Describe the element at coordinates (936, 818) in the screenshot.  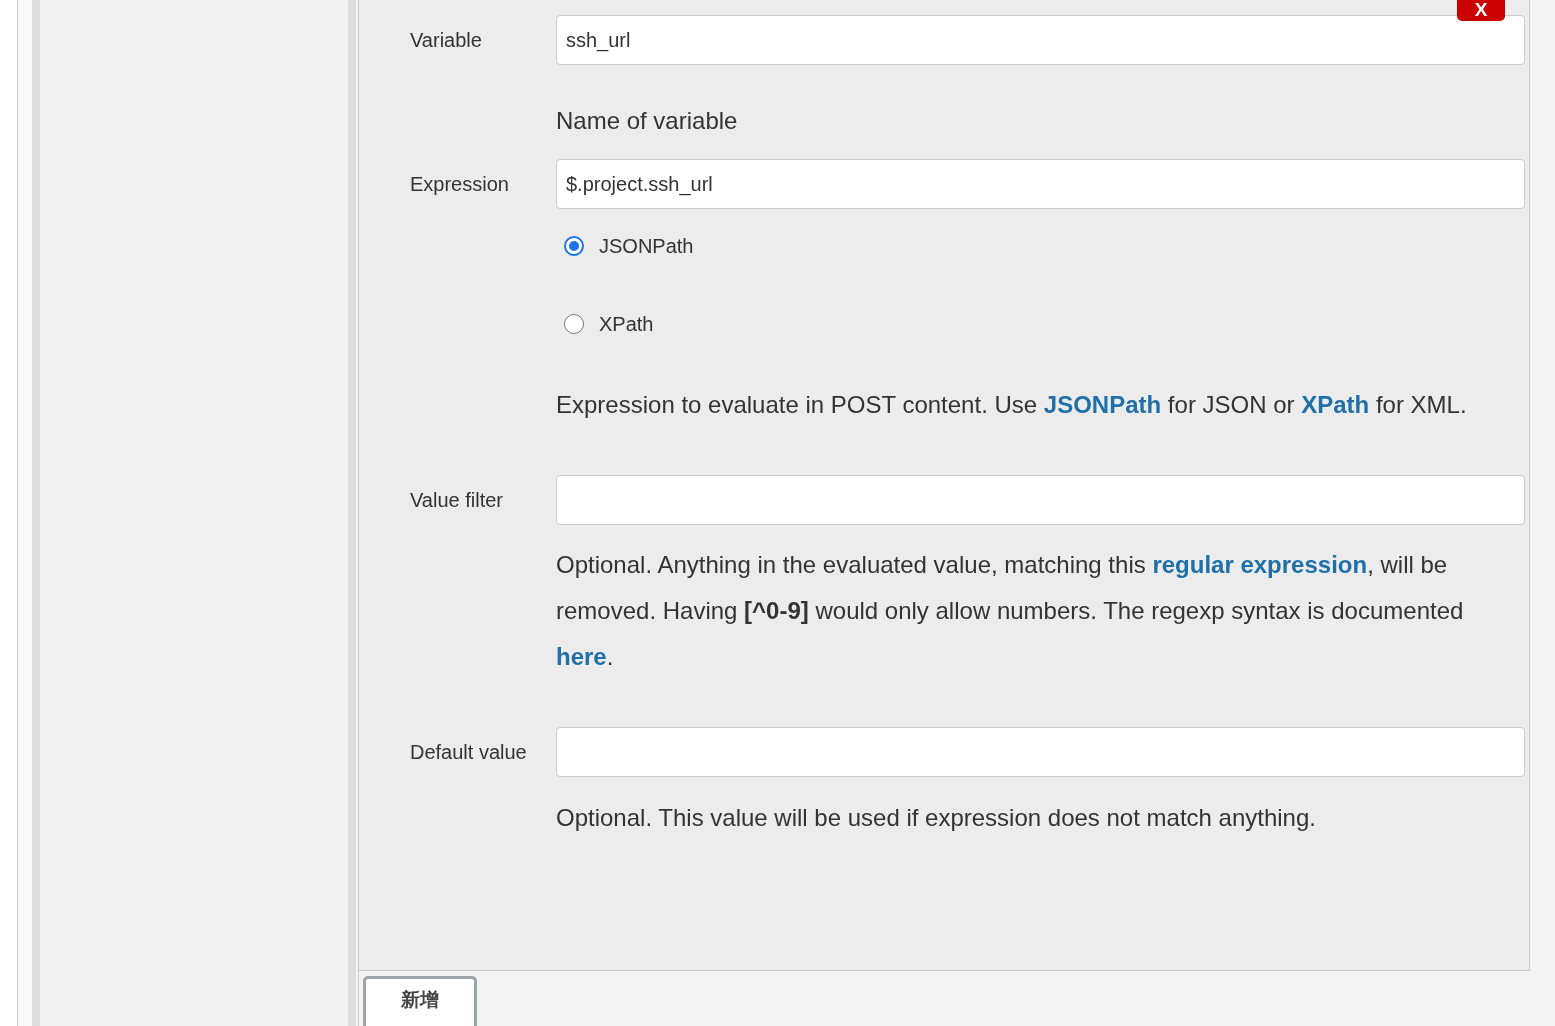
I see `help-text: Optional. This value will be used if expression does not match anything.` at that location.